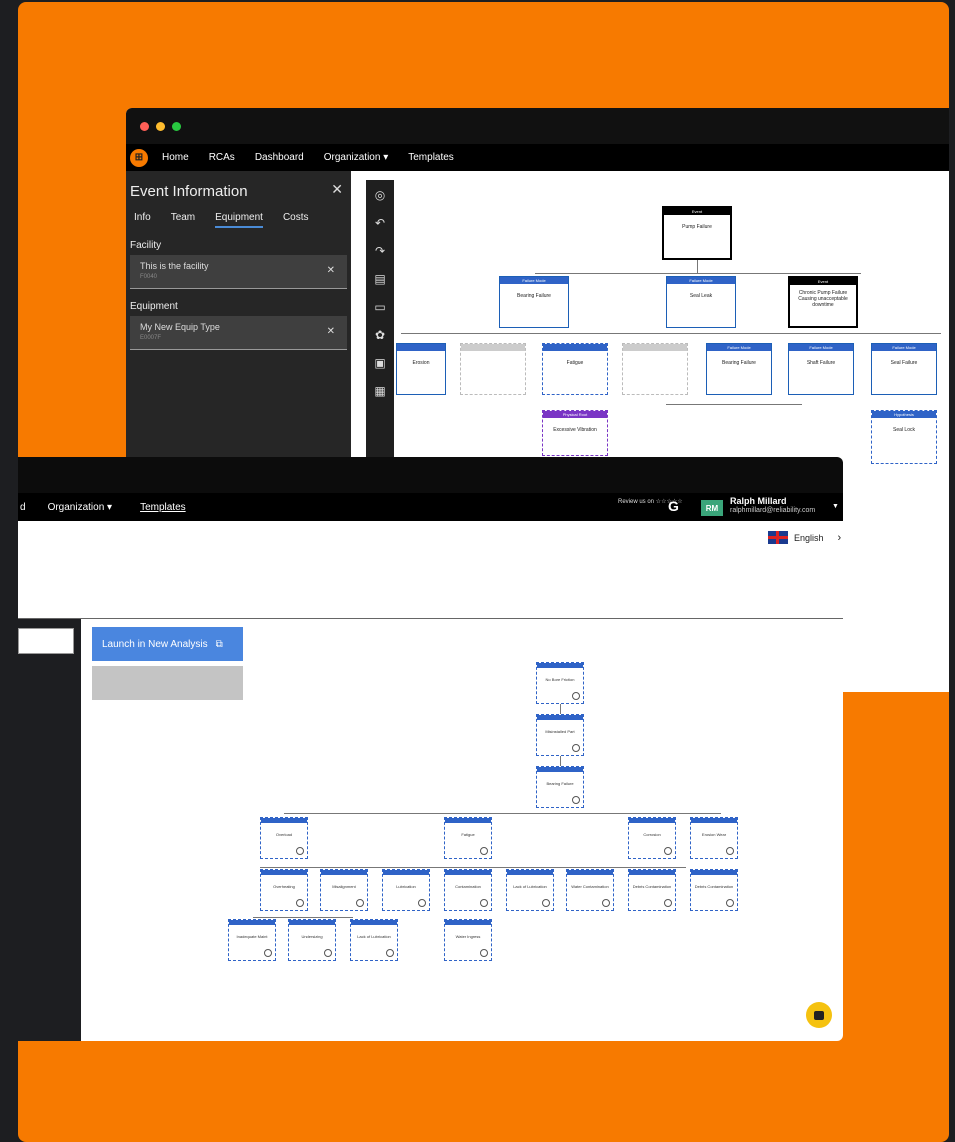  What do you see at coordinates (380, 195) in the screenshot?
I see `palette-icon: ◎` at bounding box center [380, 195].